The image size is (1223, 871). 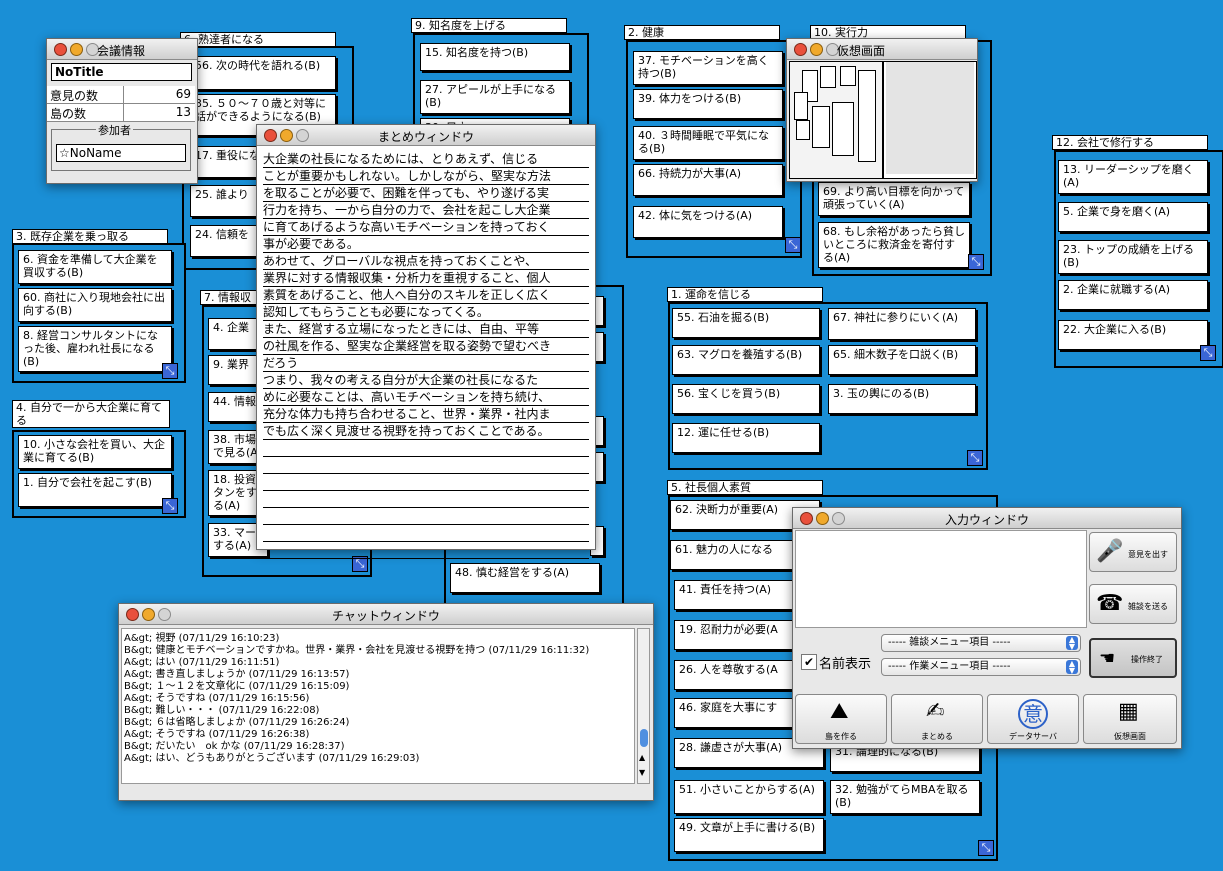 I want to click on opinion-card: 66. 持続力が大事(A), so click(x=708, y=180).